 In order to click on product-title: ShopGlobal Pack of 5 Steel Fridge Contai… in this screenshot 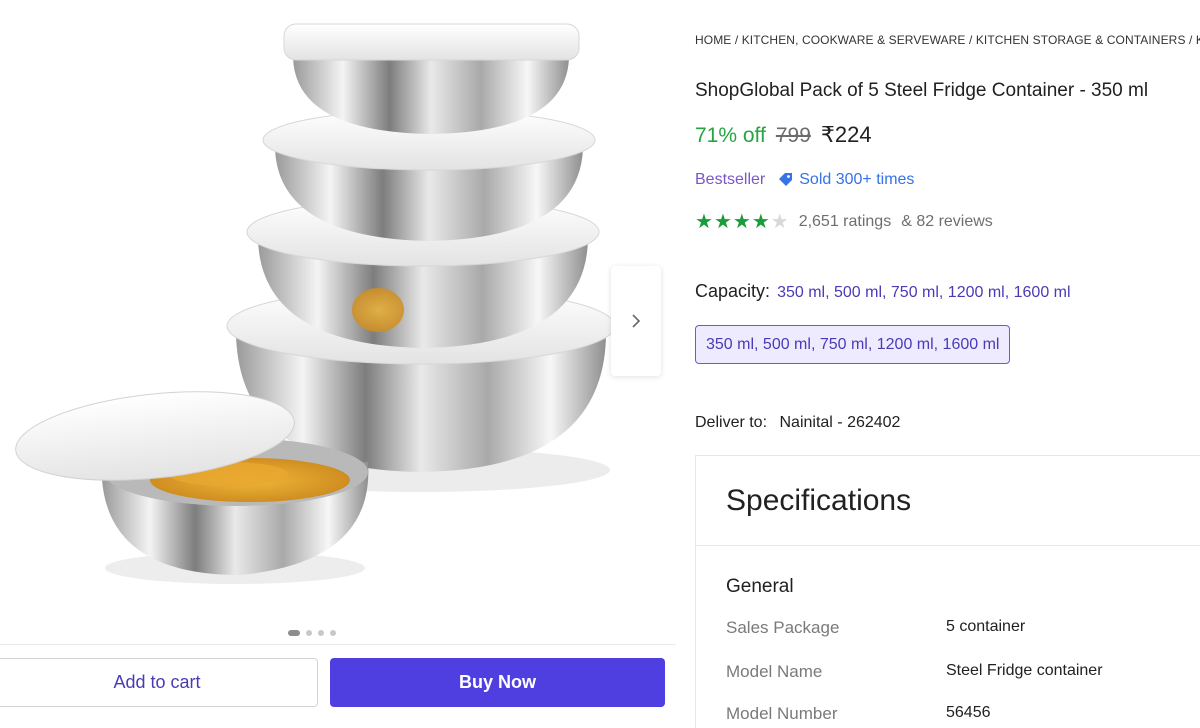, I will do `click(922, 90)`.